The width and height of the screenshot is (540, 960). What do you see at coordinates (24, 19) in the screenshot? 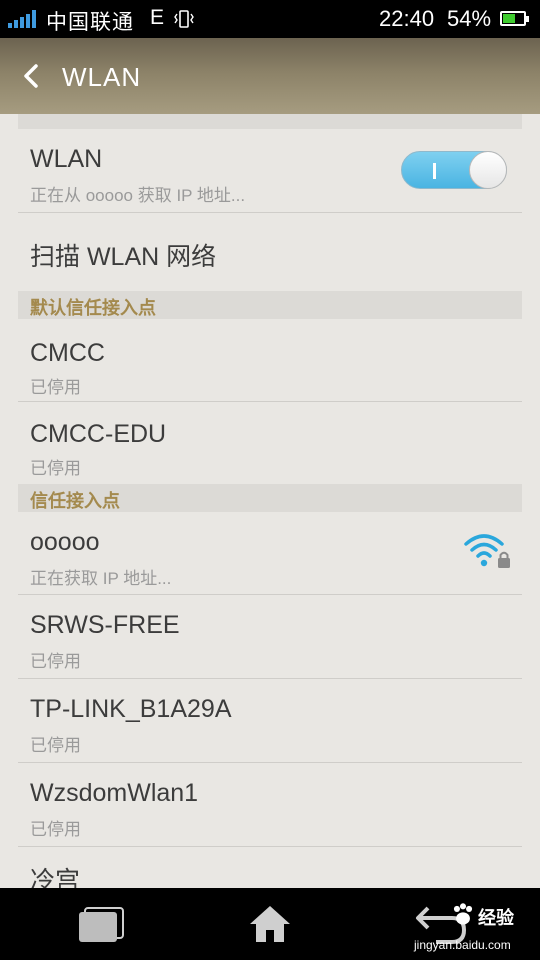
I see `signal-strength-icon` at bounding box center [24, 19].